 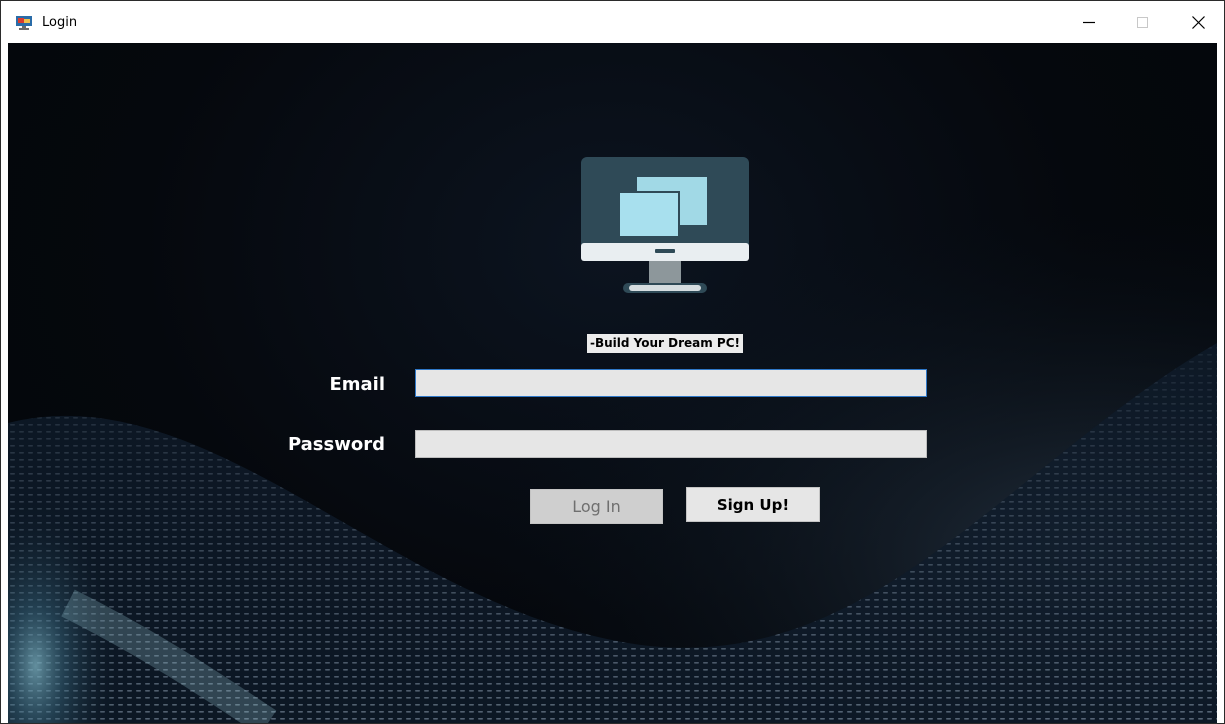 I want to click on monitor-icon, so click(x=24, y=23).